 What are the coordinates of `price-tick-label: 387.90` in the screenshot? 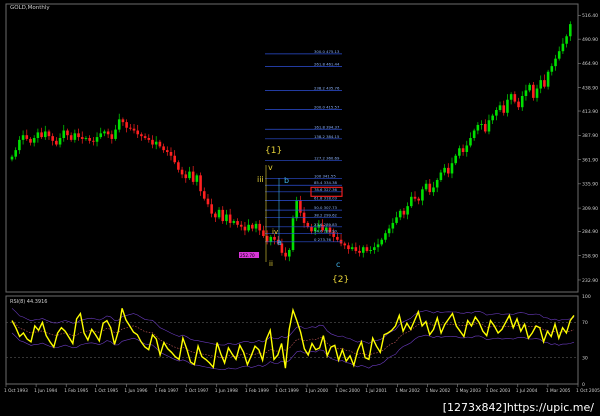 It's located at (590, 136).